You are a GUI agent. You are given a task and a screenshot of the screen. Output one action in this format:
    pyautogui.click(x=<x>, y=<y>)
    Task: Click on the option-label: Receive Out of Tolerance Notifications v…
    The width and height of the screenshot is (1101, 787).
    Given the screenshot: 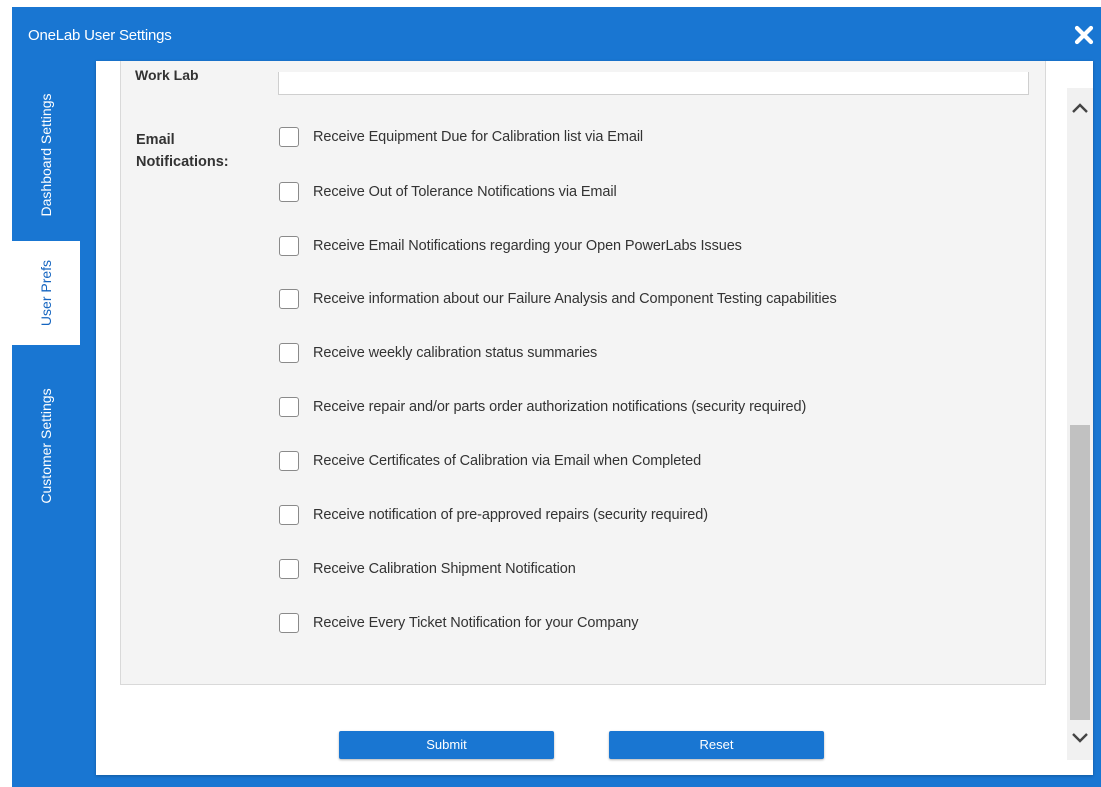 What is the action you would take?
    pyautogui.click(x=465, y=192)
    